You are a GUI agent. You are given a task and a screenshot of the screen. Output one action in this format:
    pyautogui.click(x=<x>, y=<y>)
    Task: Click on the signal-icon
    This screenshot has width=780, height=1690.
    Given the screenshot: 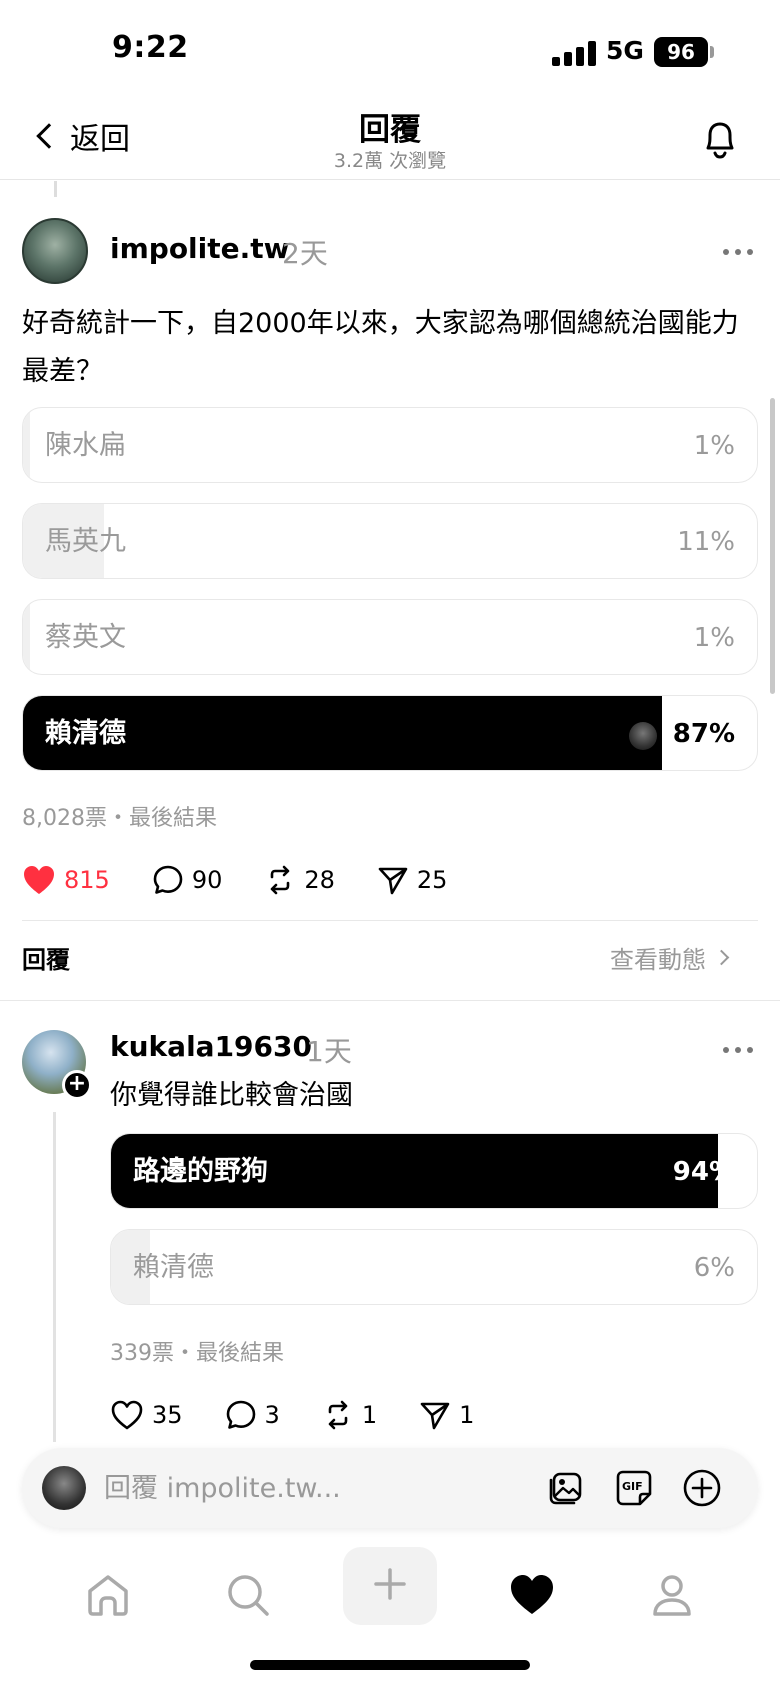 What is the action you would take?
    pyautogui.click(x=574, y=53)
    